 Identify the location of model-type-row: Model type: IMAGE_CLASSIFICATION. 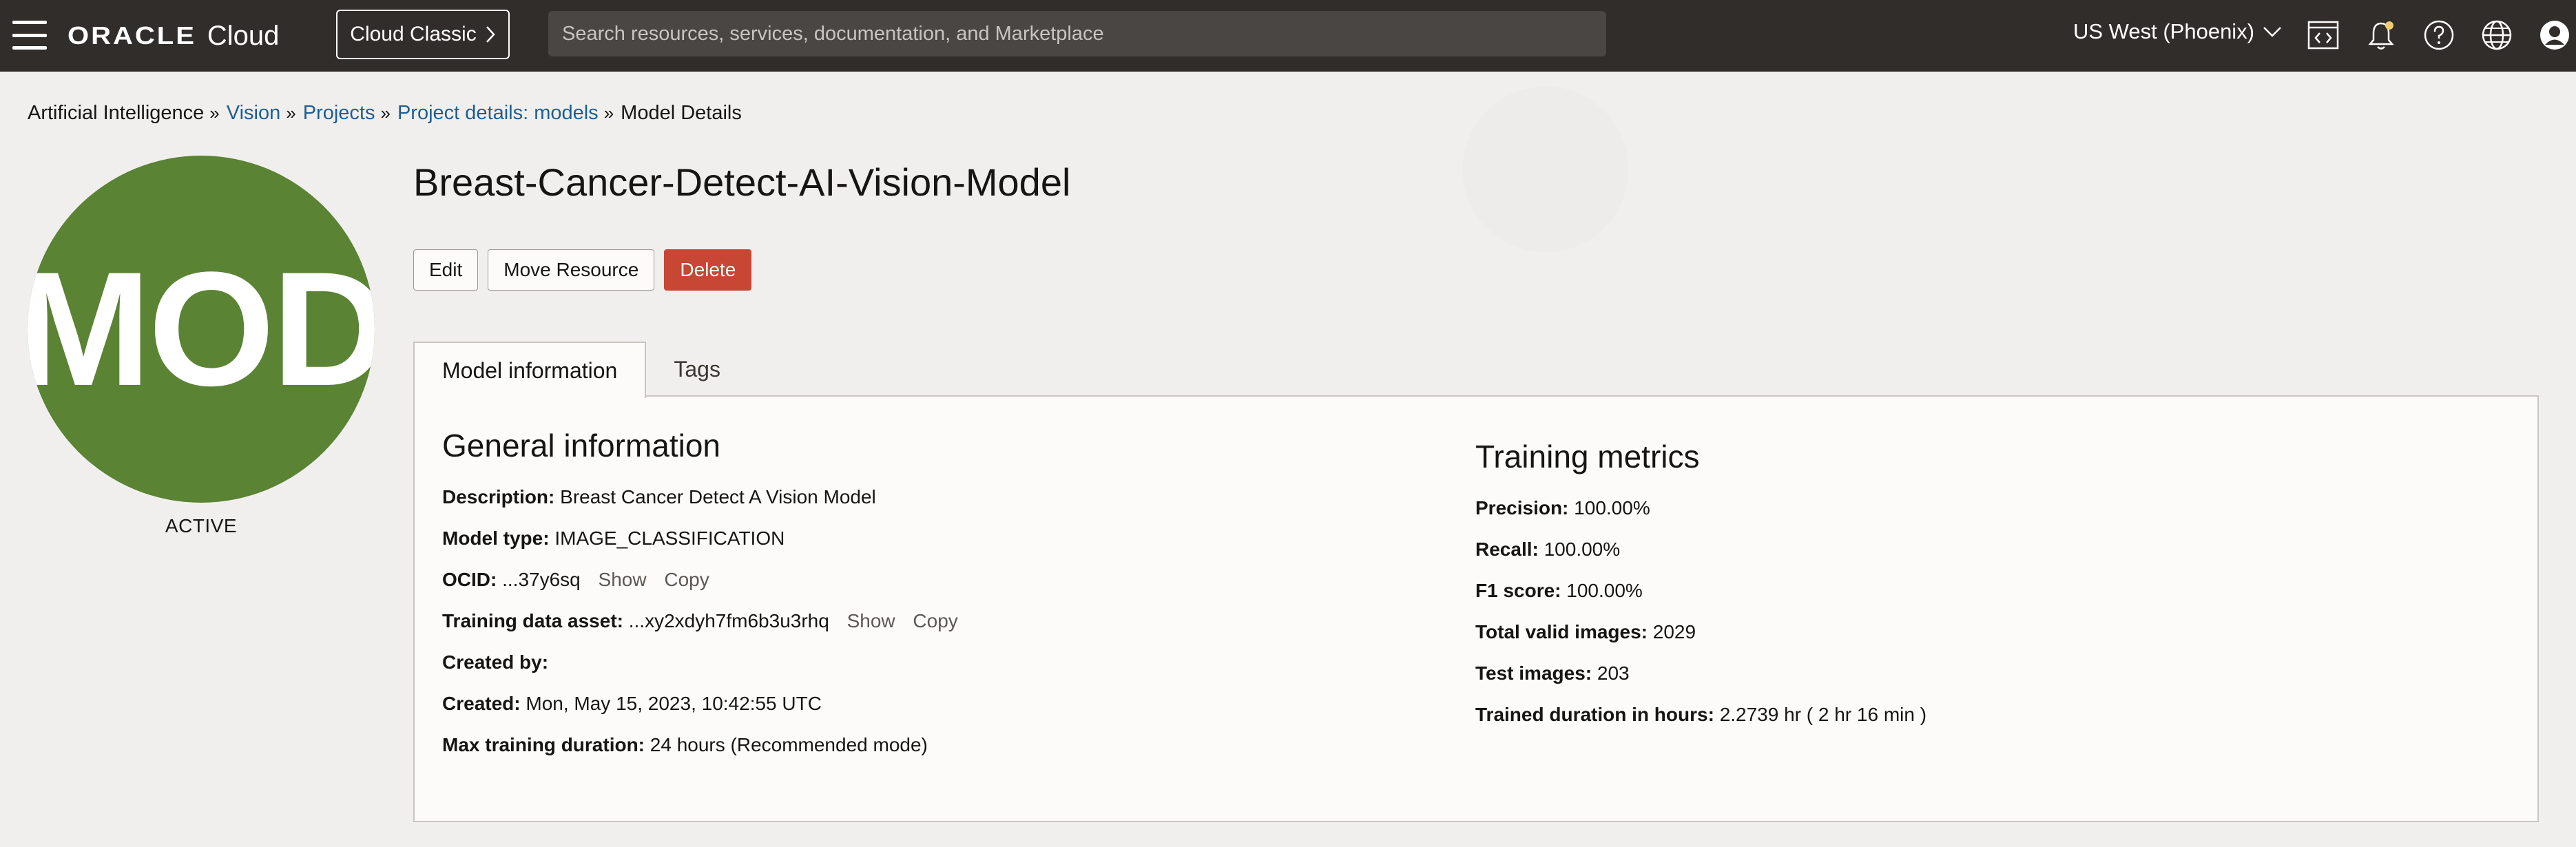
(613, 538).